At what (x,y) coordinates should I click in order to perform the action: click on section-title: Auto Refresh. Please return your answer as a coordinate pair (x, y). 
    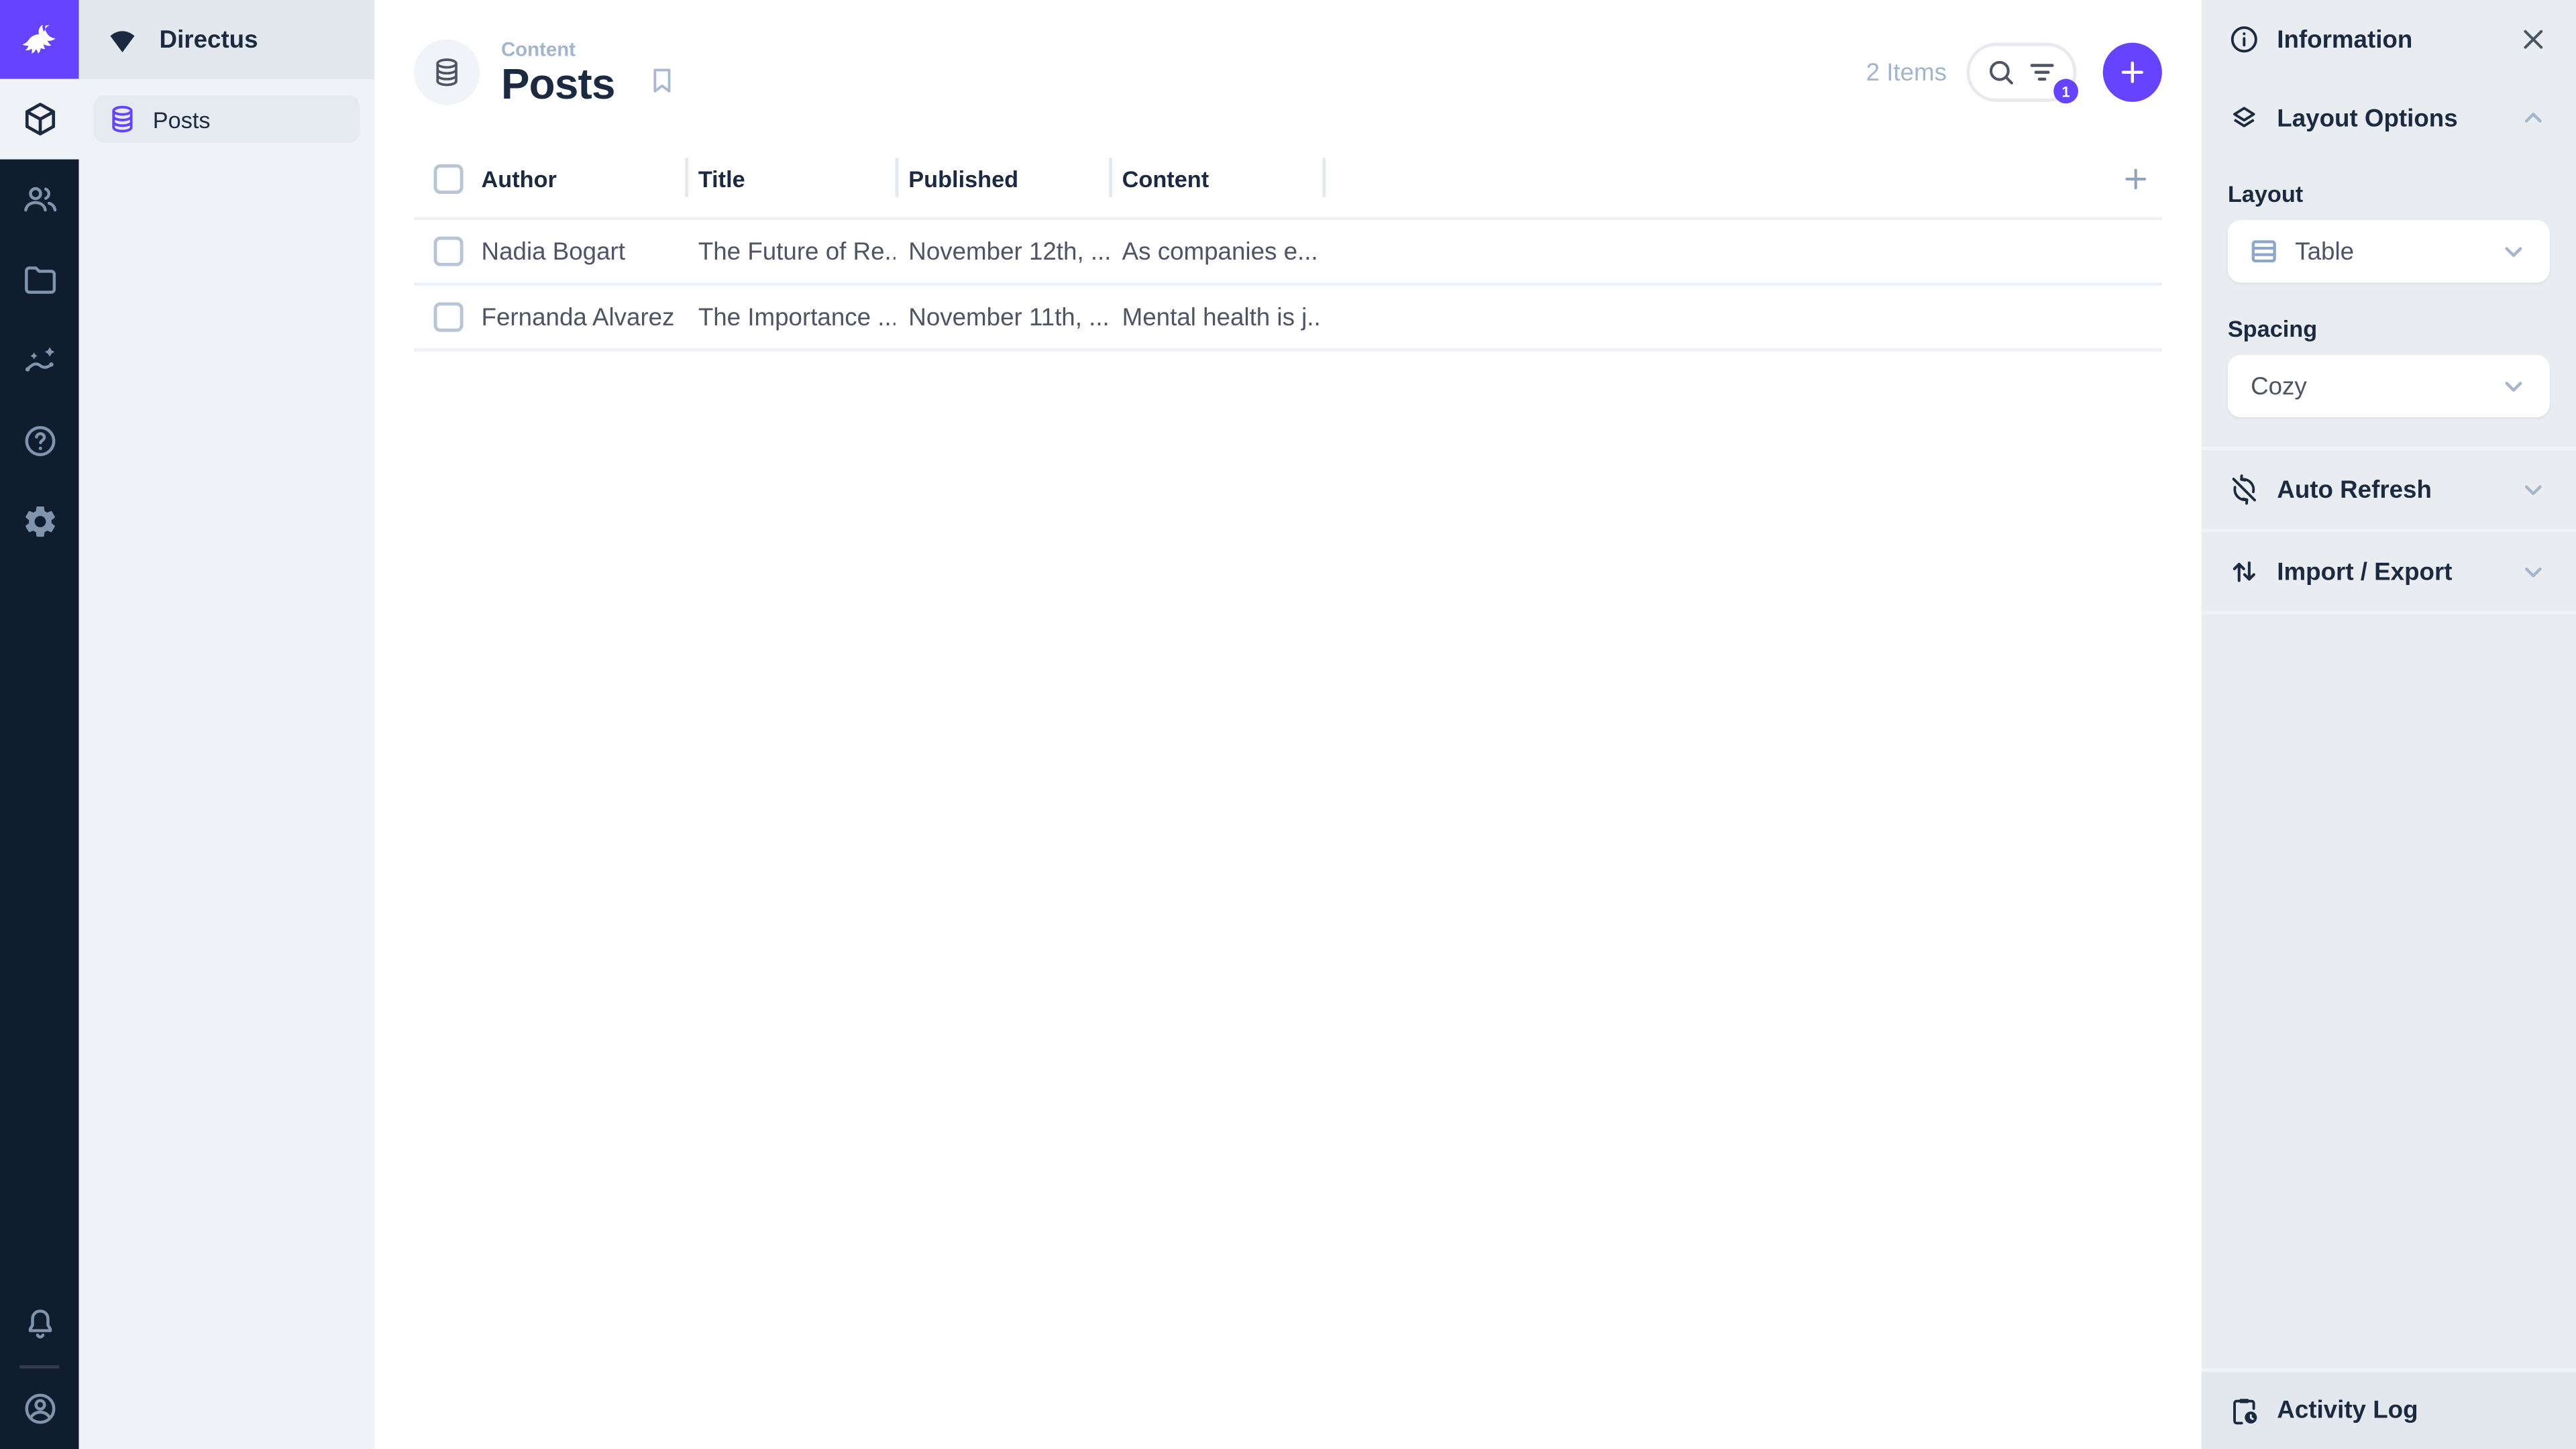
    Looking at the image, I should click on (2354, 489).